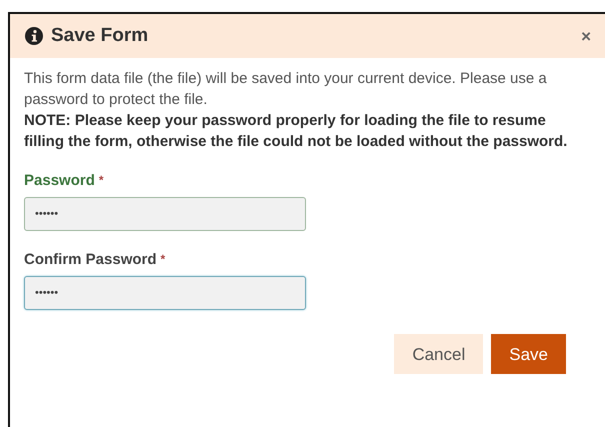 This screenshot has width=605, height=427. I want to click on note-text: NOTE: Please keep your password properly for loading the file to resume filling the form, otherwise the file could not be loaded without the password., so click(296, 131).